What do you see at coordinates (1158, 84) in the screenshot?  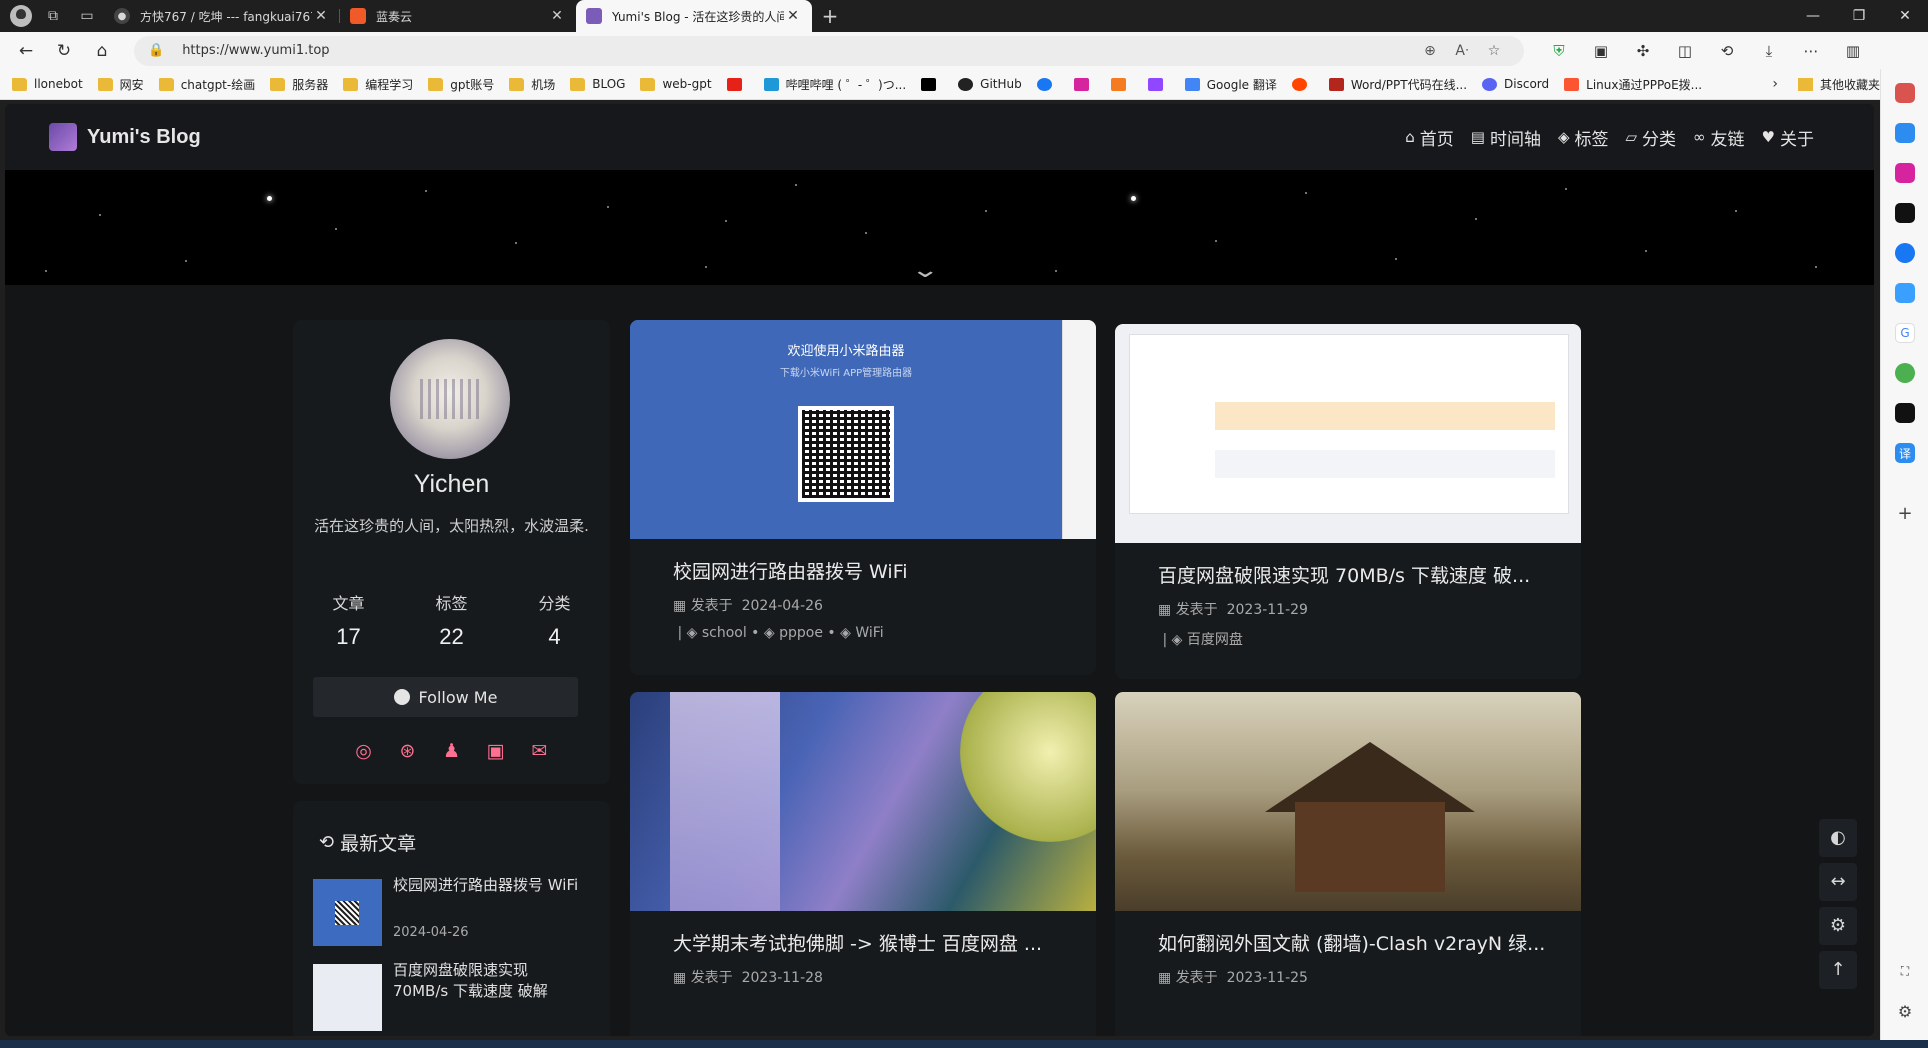 I see `bookmark-twitch` at bounding box center [1158, 84].